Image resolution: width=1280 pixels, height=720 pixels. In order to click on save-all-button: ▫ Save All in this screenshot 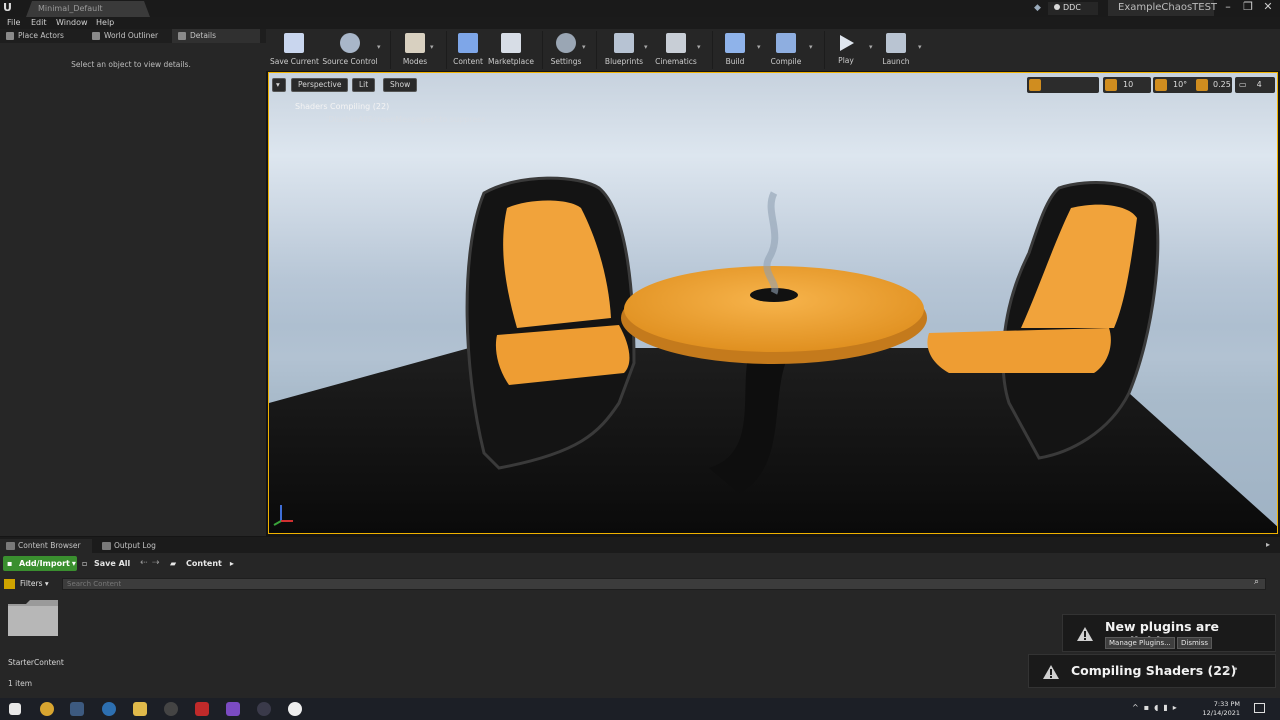, I will do `click(106, 563)`.